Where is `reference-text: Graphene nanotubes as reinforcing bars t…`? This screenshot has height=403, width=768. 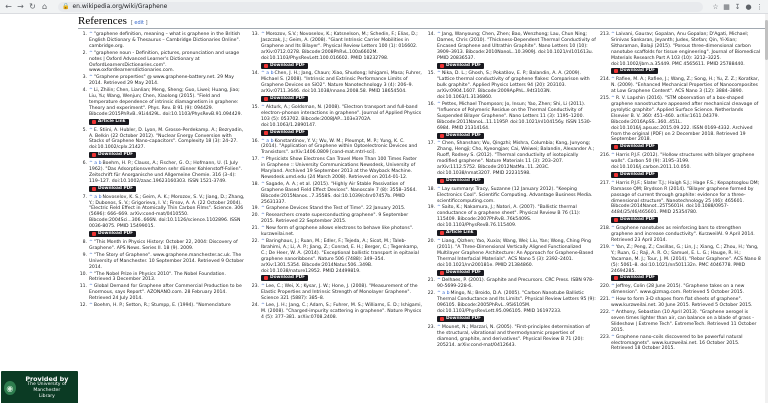 reference-text: Graphene nanotubes as reinforcing bars t… is located at coordinates (683, 234).